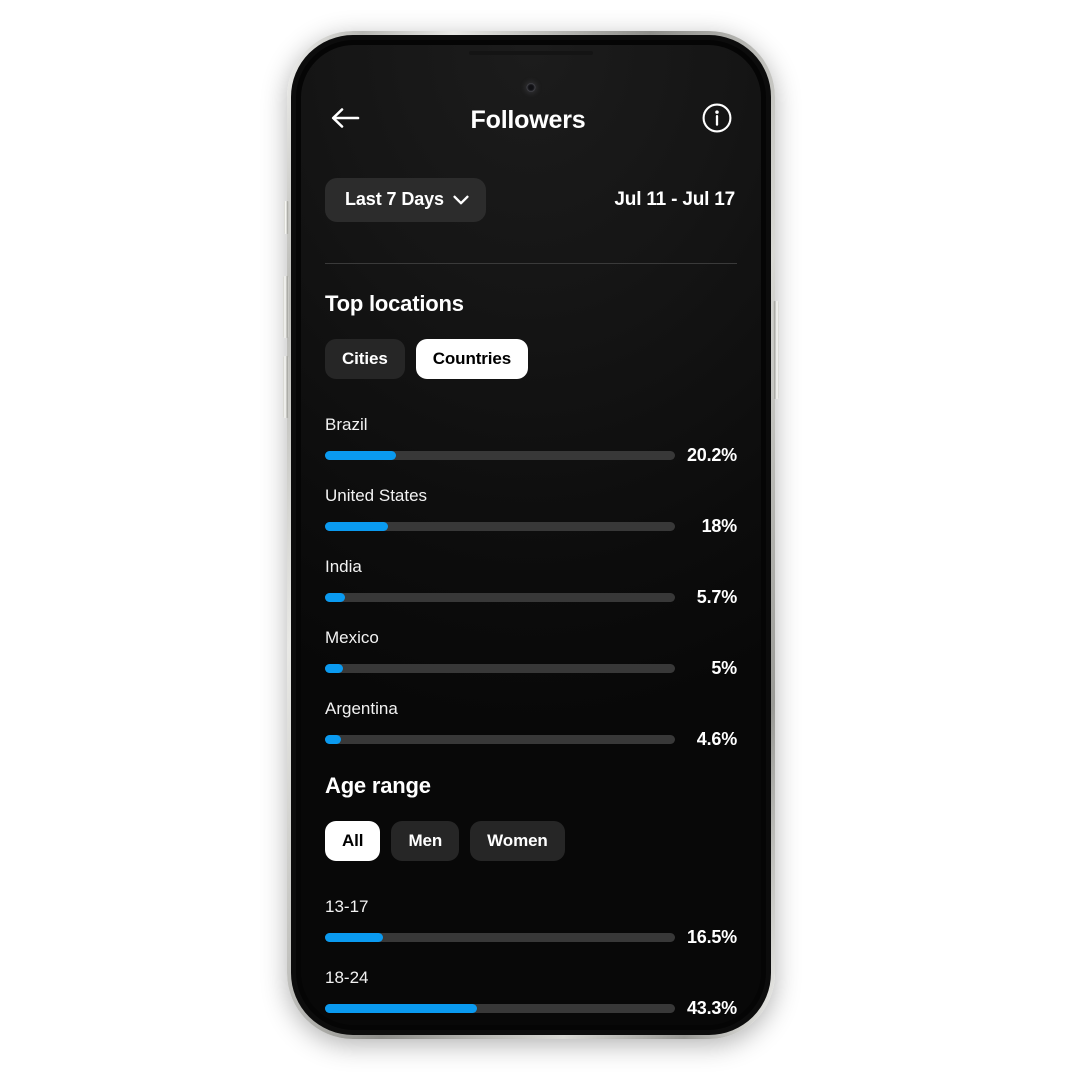  I want to click on bar-row: India 5.7%, so click(531, 582).